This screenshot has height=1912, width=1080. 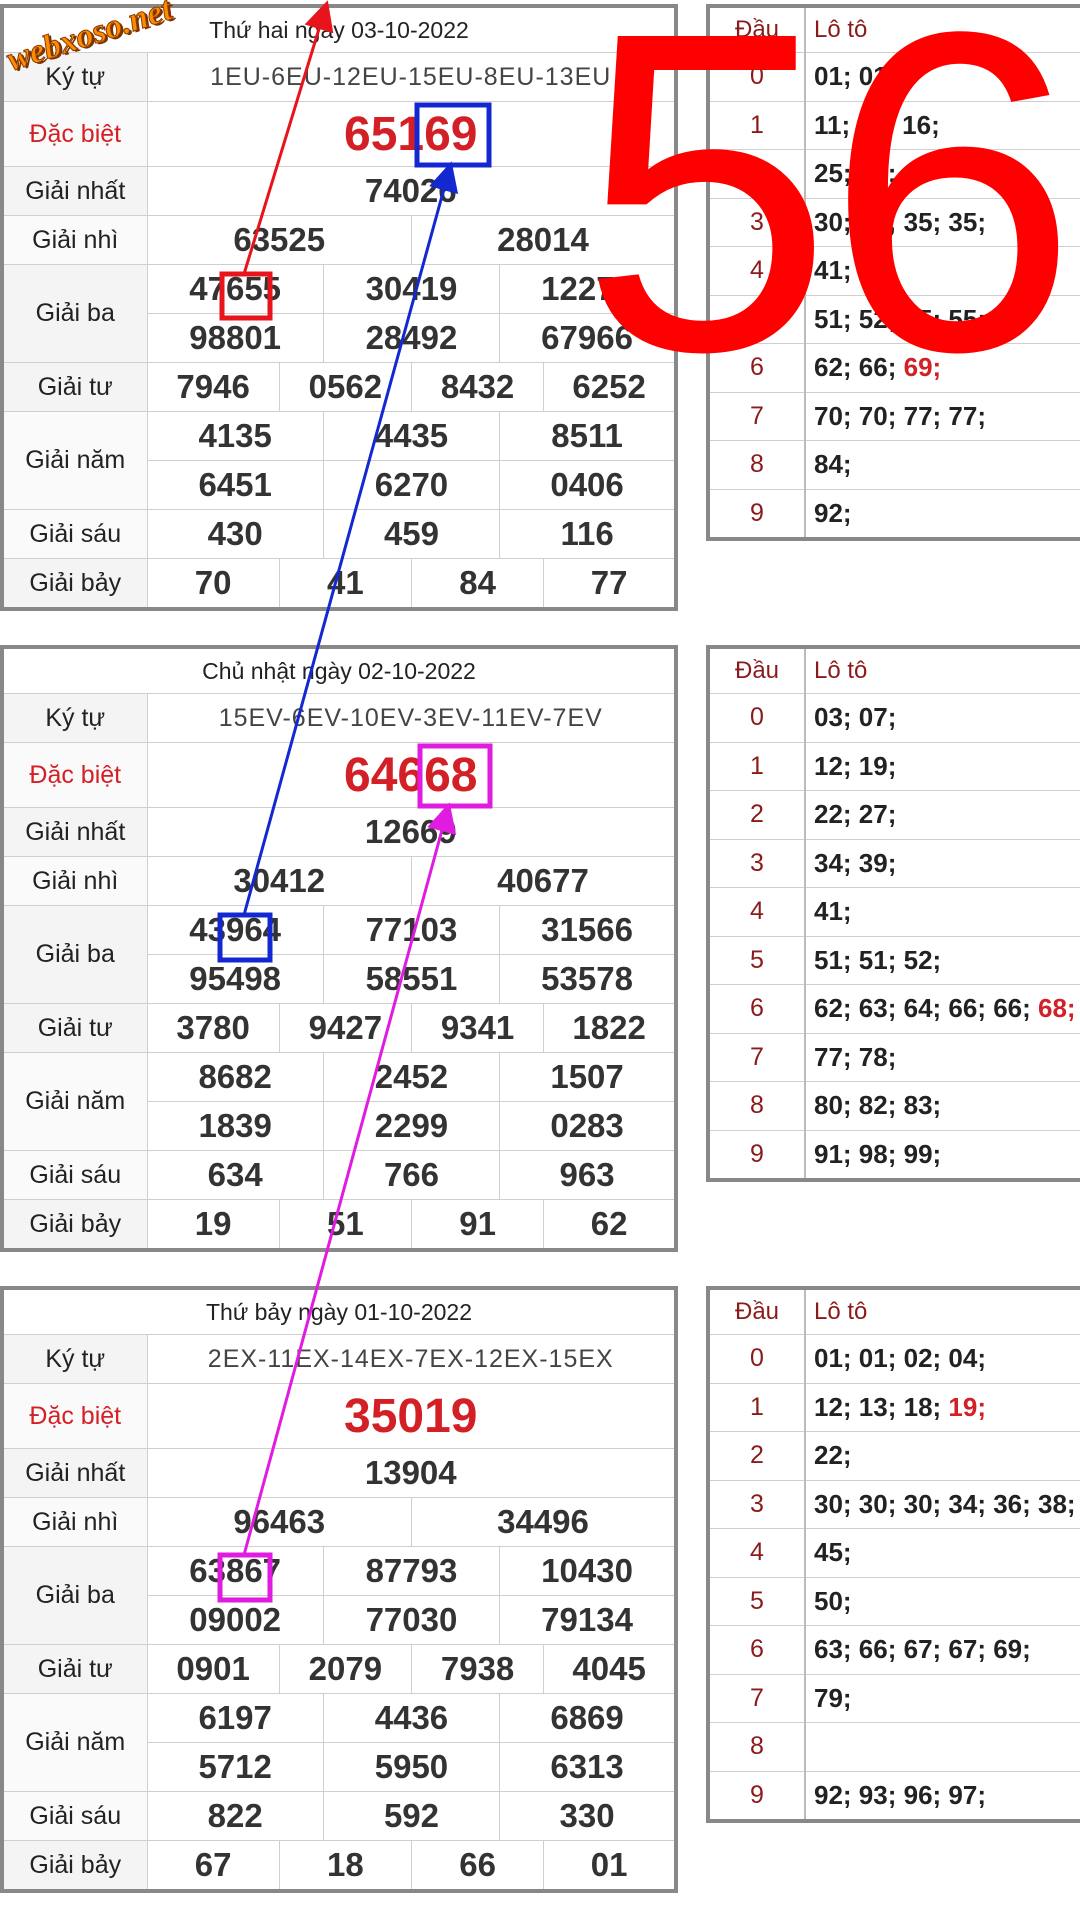 I want to click on loto-row: 7 70; 70; 77; 77;, so click(x=894, y=416).